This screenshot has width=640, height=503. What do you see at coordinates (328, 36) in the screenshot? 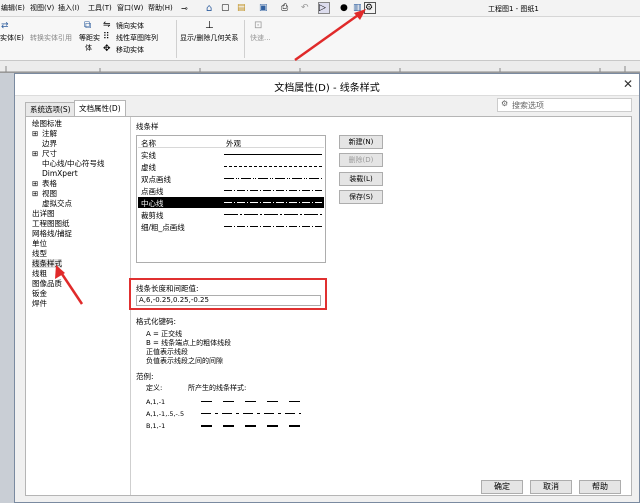
I see `arrow-to-options` at bounding box center [328, 36].